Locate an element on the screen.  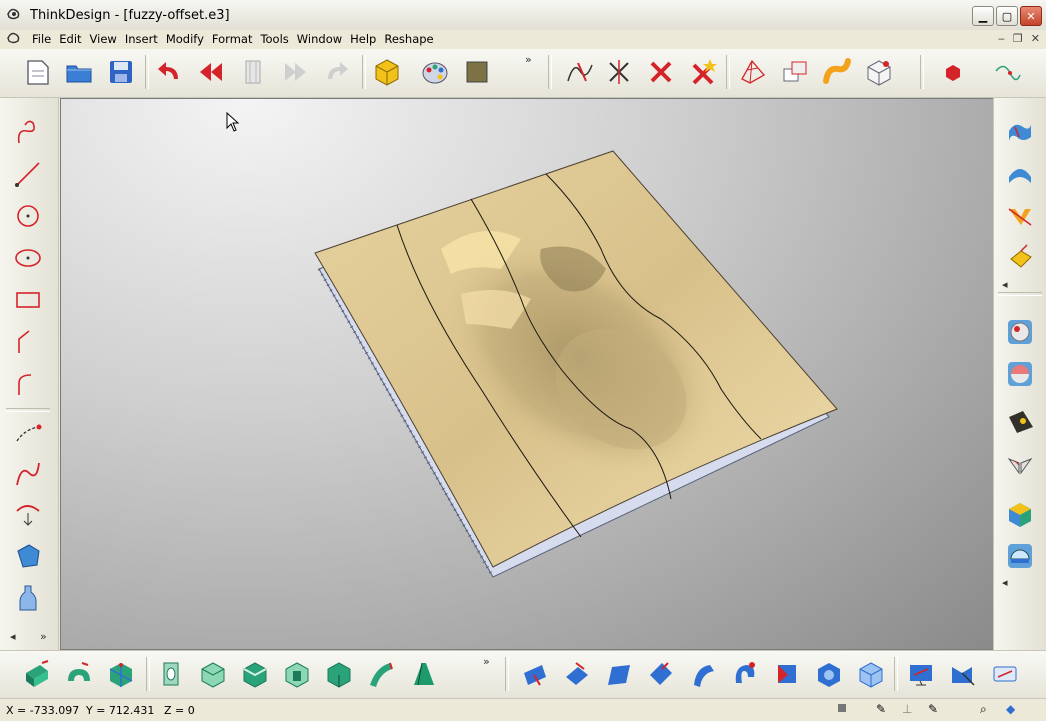
minimize-button: ▁ is located at coordinates (983, 16).